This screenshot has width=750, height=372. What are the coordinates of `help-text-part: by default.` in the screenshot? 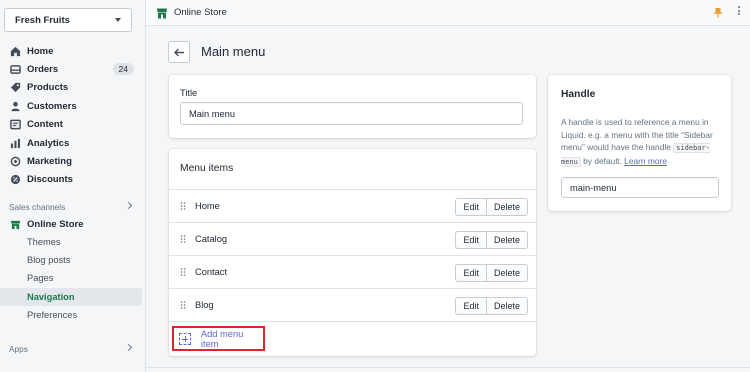 It's located at (602, 160).